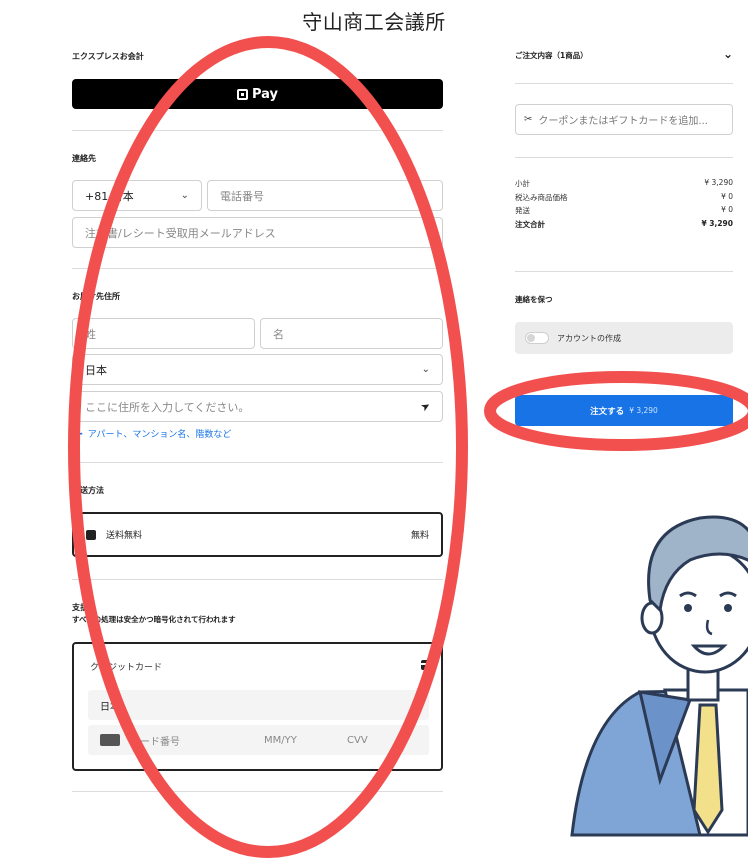  I want to click on credit-card-panel: クレジットカード 日本 カード番号 MM/YY CVV, so click(257, 706).